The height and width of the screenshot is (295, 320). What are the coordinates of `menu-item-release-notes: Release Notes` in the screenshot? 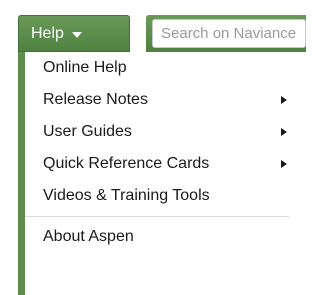 It's located at (157, 100).